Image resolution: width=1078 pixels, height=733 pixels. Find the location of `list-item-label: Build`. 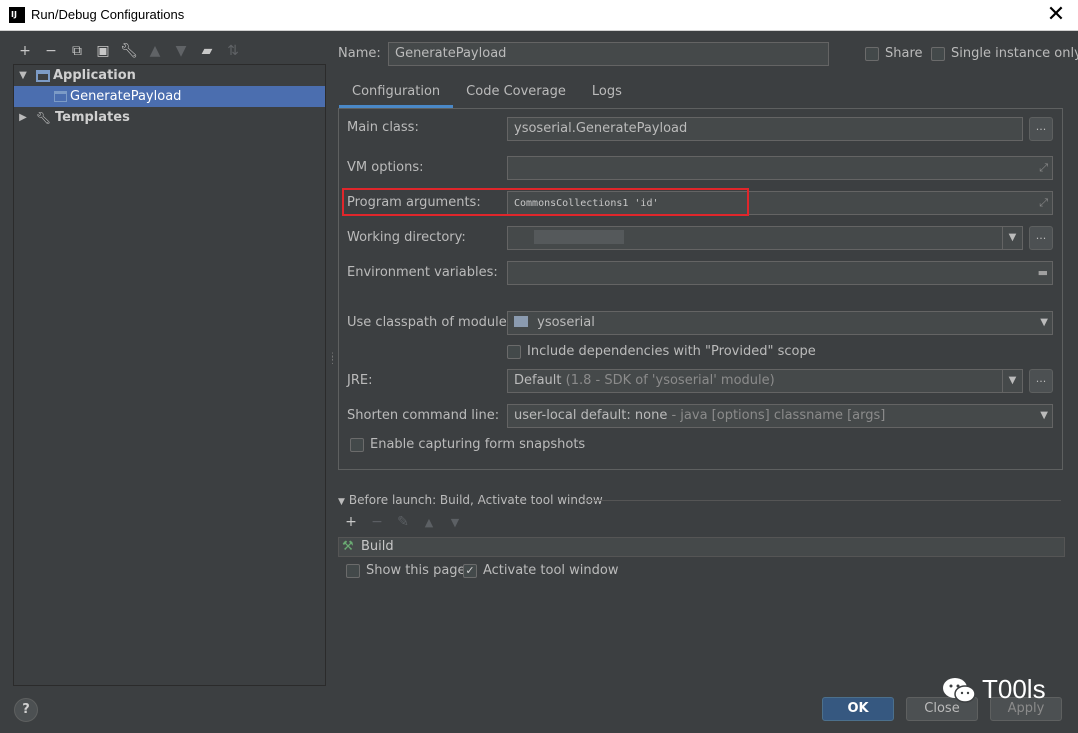

list-item-label: Build is located at coordinates (377, 546).